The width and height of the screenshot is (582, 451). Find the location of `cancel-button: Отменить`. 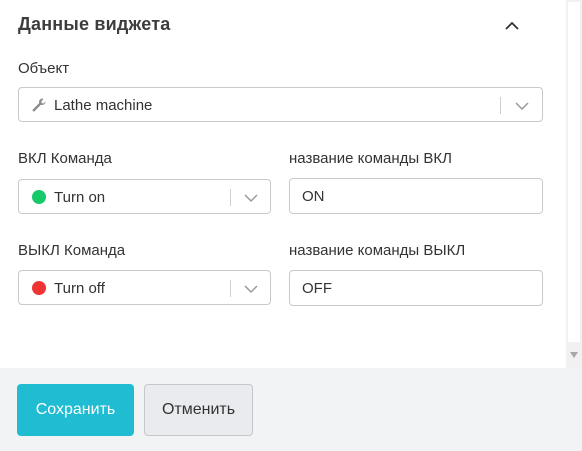

cancel-button: Отменить is located at coordinates (198, 410).